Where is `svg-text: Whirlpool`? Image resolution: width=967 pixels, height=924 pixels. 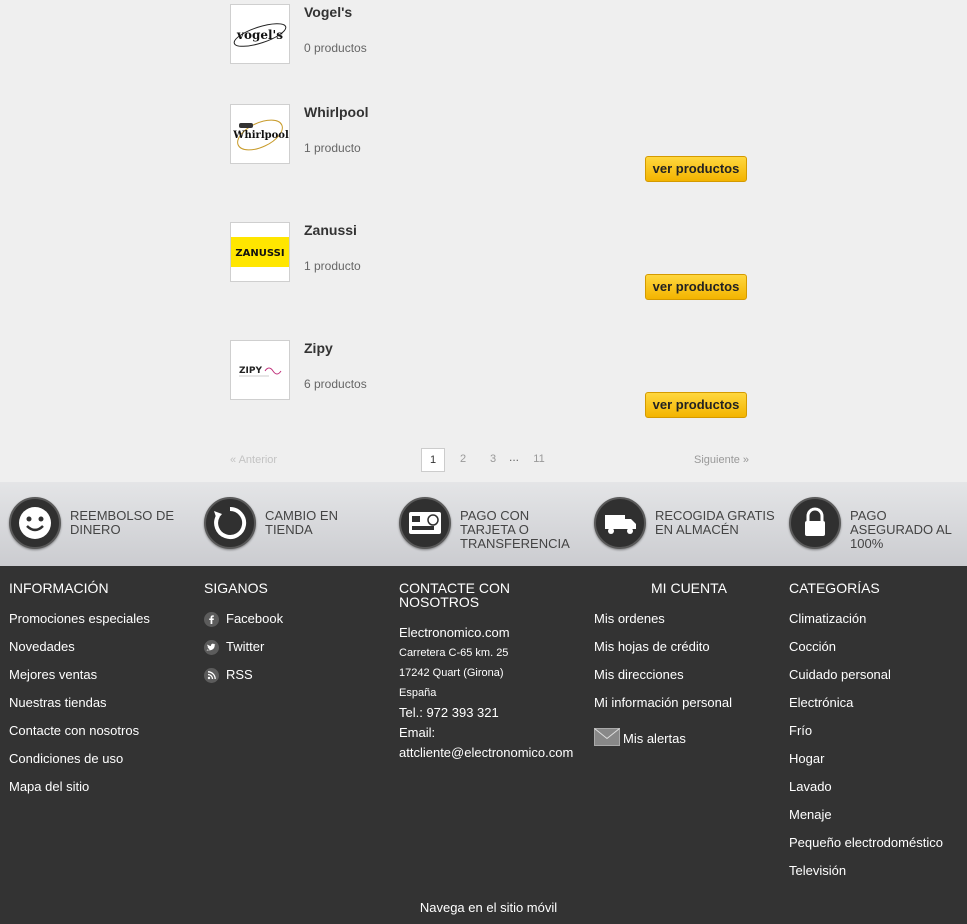 svg-text: Whirlpool is located at coordinates (260, 135).